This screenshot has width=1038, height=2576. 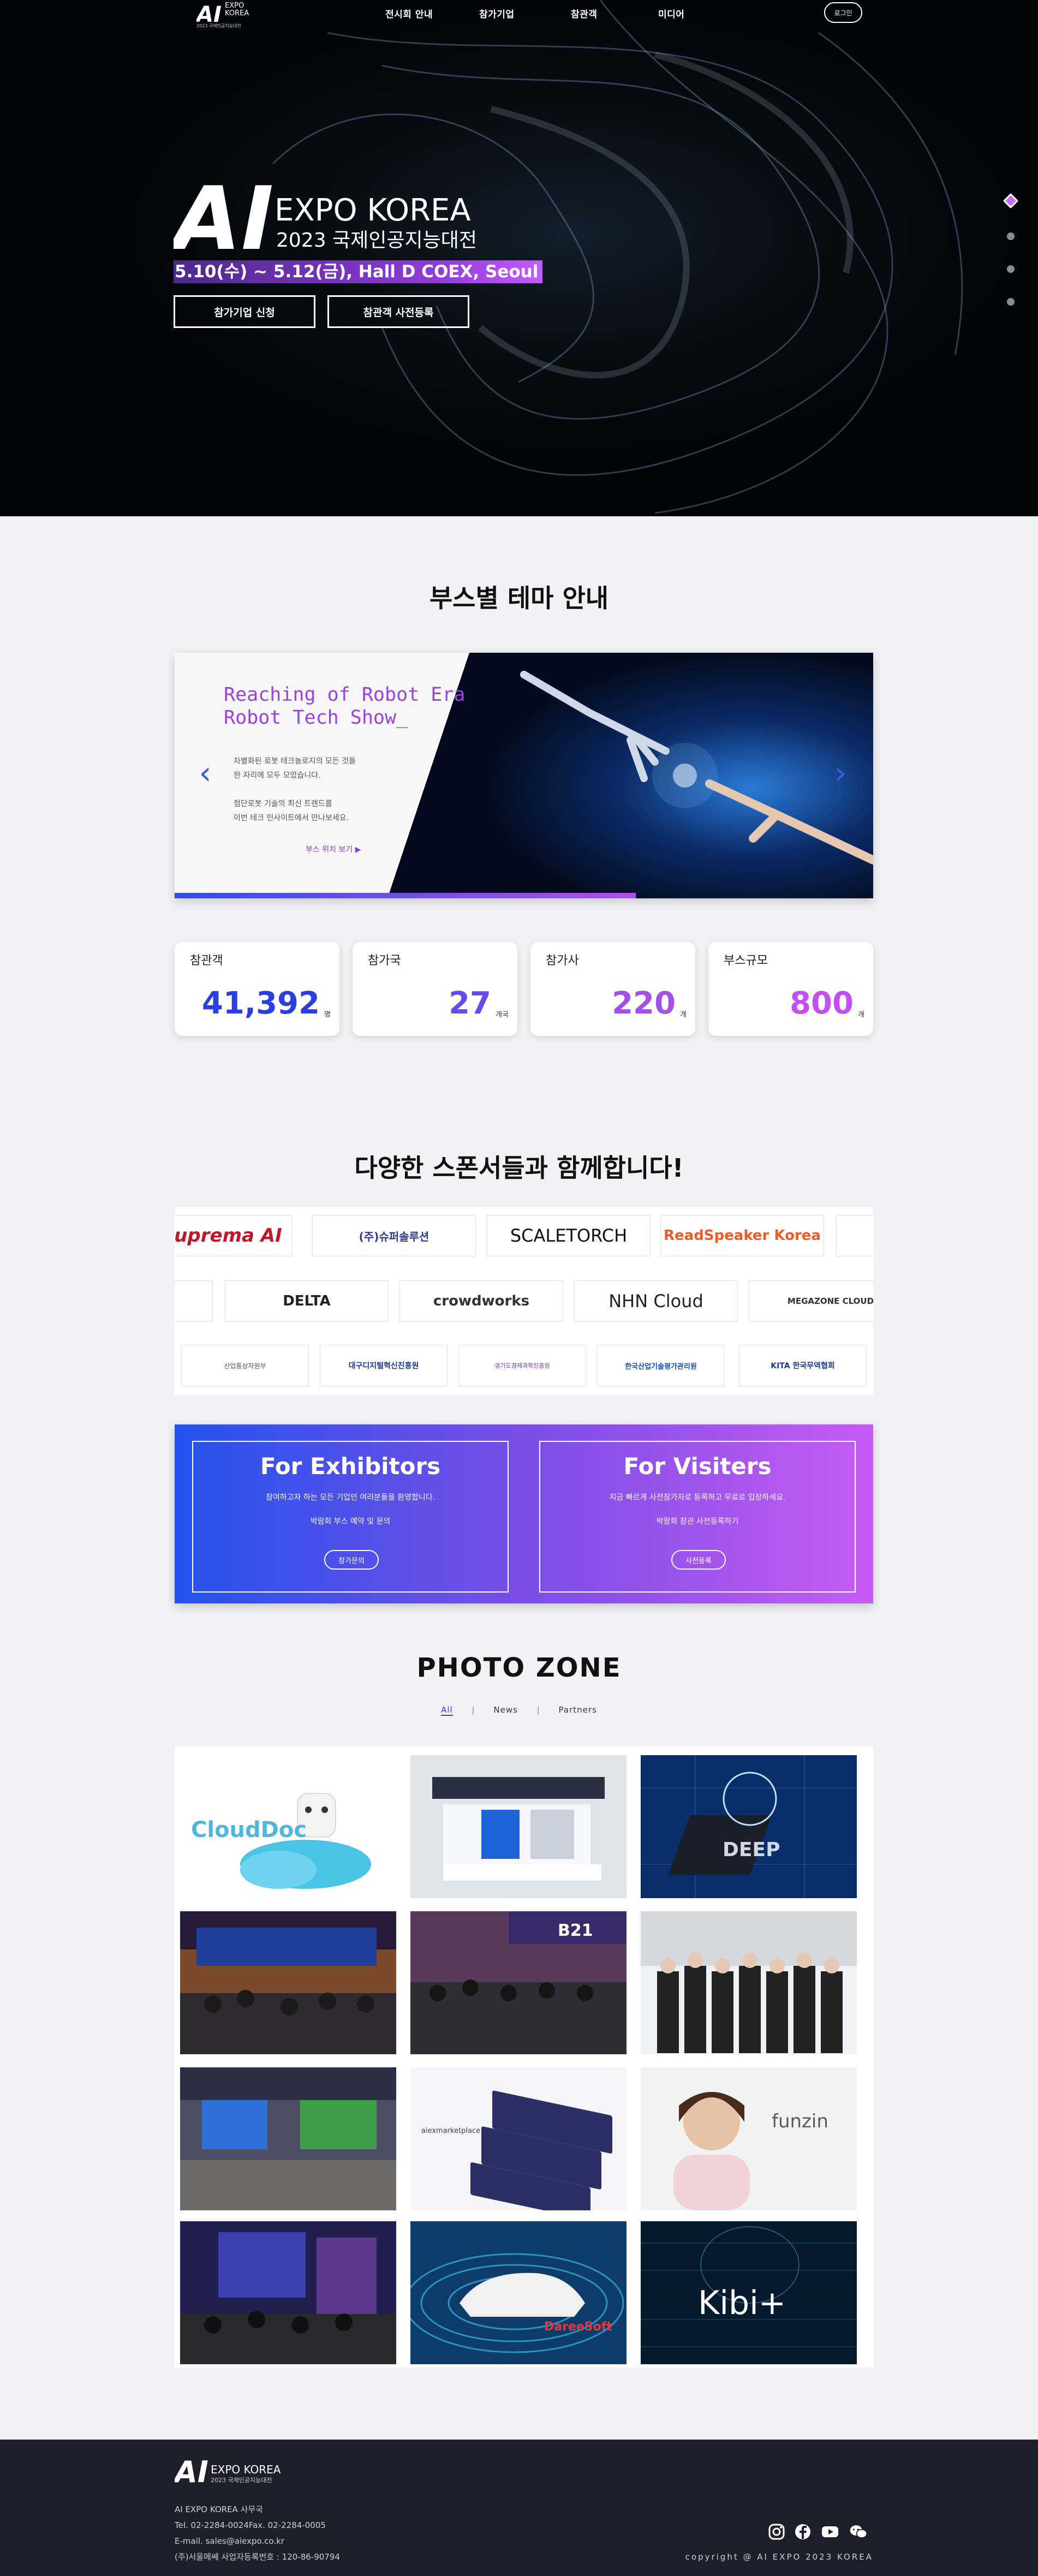 I want to click on stat-card-visitors: 참관객 41,392 명, so click(x=257, y=989).